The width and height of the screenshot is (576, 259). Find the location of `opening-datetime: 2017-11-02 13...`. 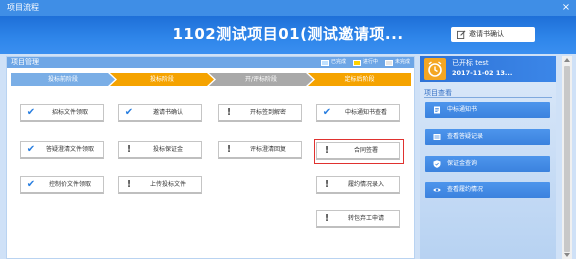

opening-datetime: 2017-11-02 13... is located at coordinates (482, 73).